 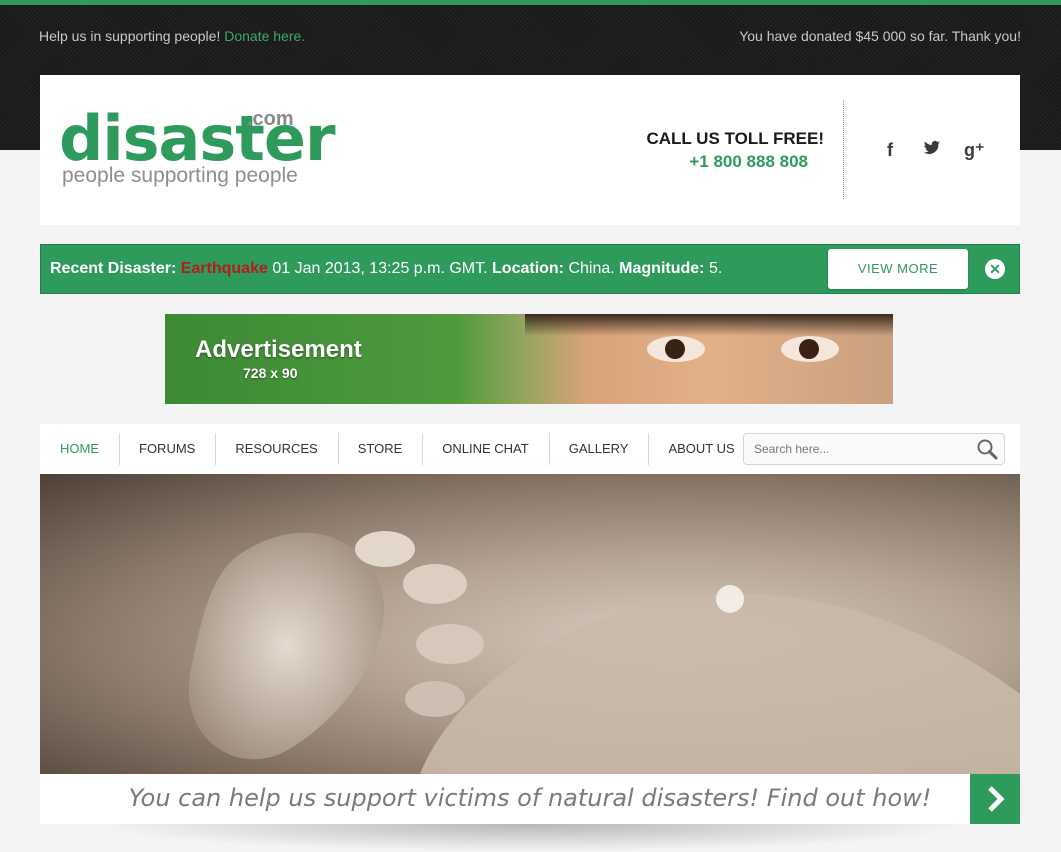 What do you see at coordinates (735, 150) in the screenshot?
I see `toll-free-block: CALL US TOLL FREE! +1 800 888 808` at bounding box center [735, 150].